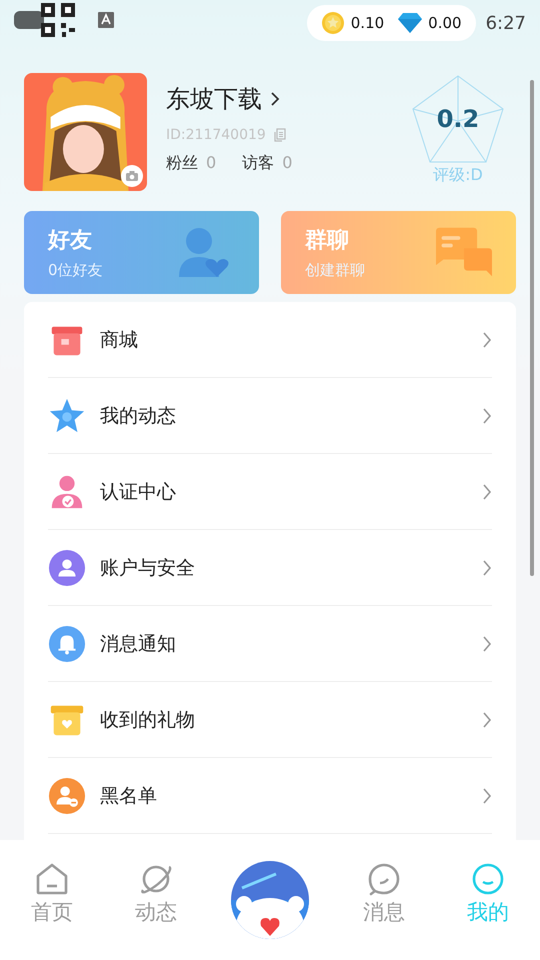 Image resolution: width=540 pixels, height=960 pixels. Describe the element at coordinates (270, 796) in the screenshot. I see `menu-item: 黑名单` at that location.